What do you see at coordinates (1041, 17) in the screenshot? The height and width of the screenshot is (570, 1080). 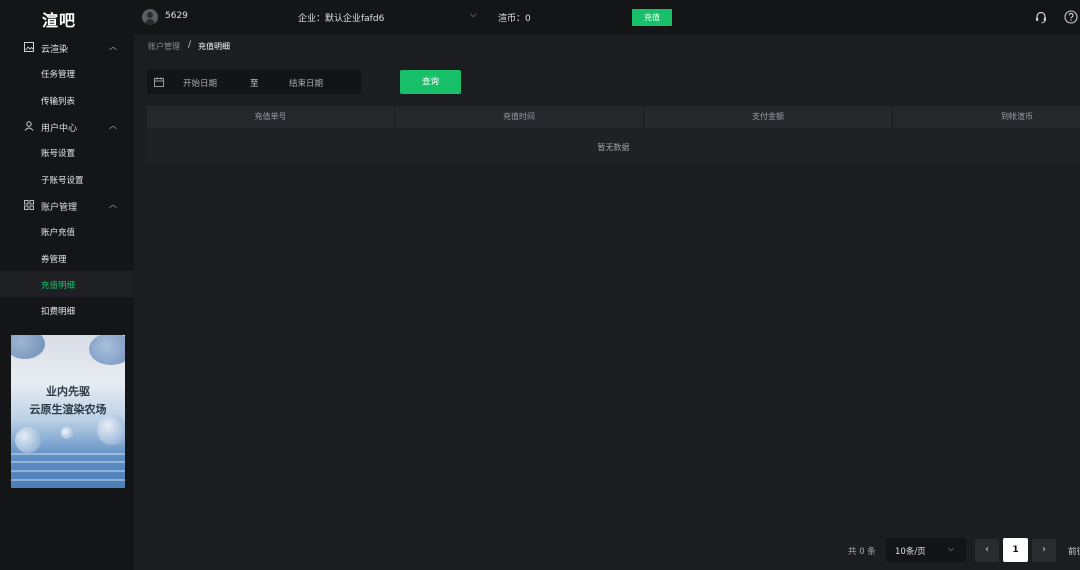 I see `headset-icon` at bounding box center [1041, 17].